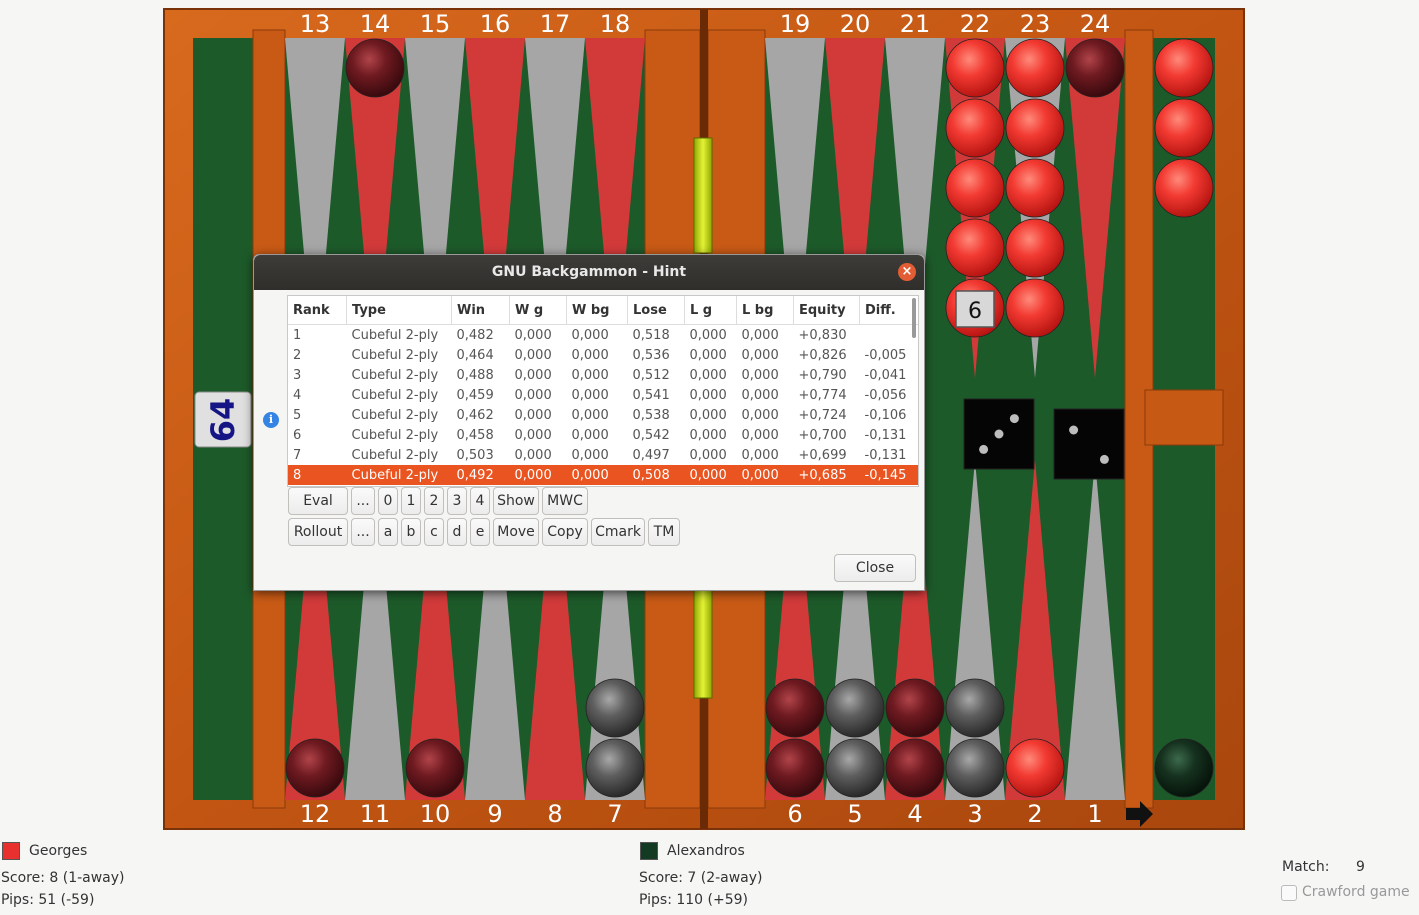 The height and width of the screenshot is (915, 1419). Describe the element at coordinates (555, 24) in the screenshot. I see `point-label-17: 17` at that location.